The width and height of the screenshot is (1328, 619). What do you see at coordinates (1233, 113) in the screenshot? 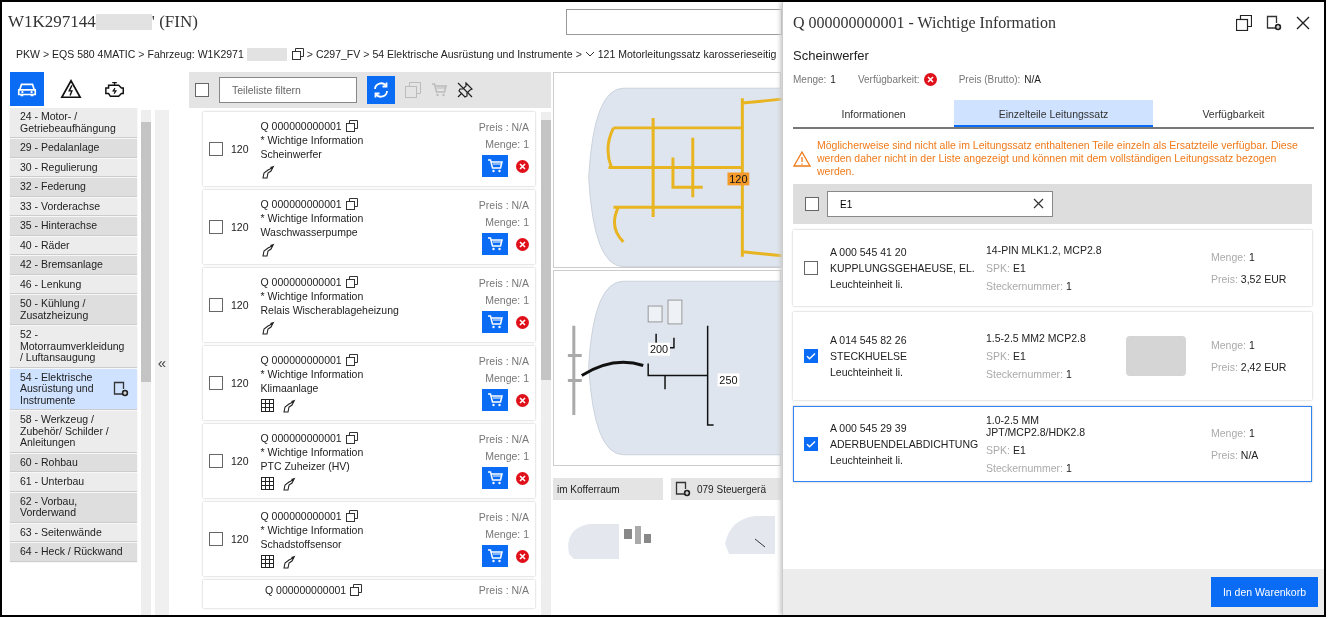
I see `tab: Verfügbarkeit` at bounding box center [1233, 113].